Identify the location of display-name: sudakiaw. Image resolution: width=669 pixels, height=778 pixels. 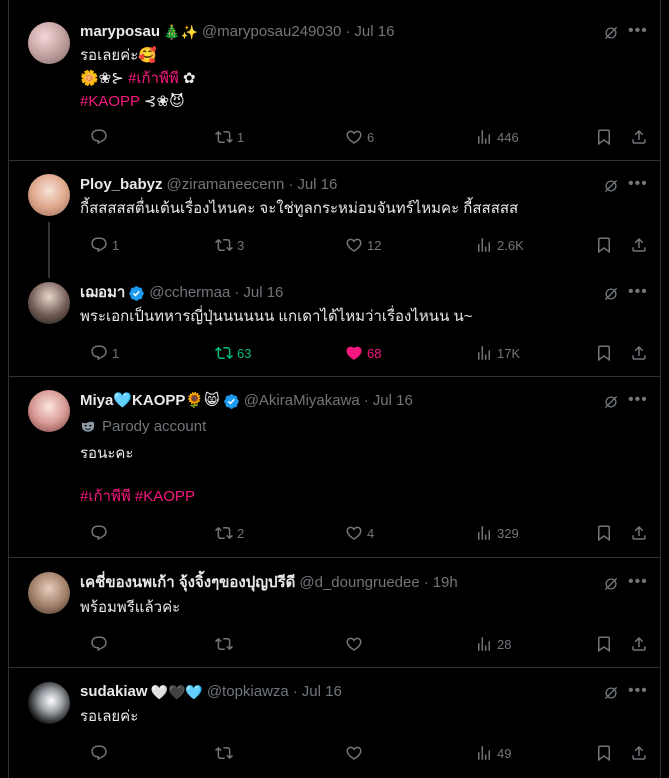
(114, 692).